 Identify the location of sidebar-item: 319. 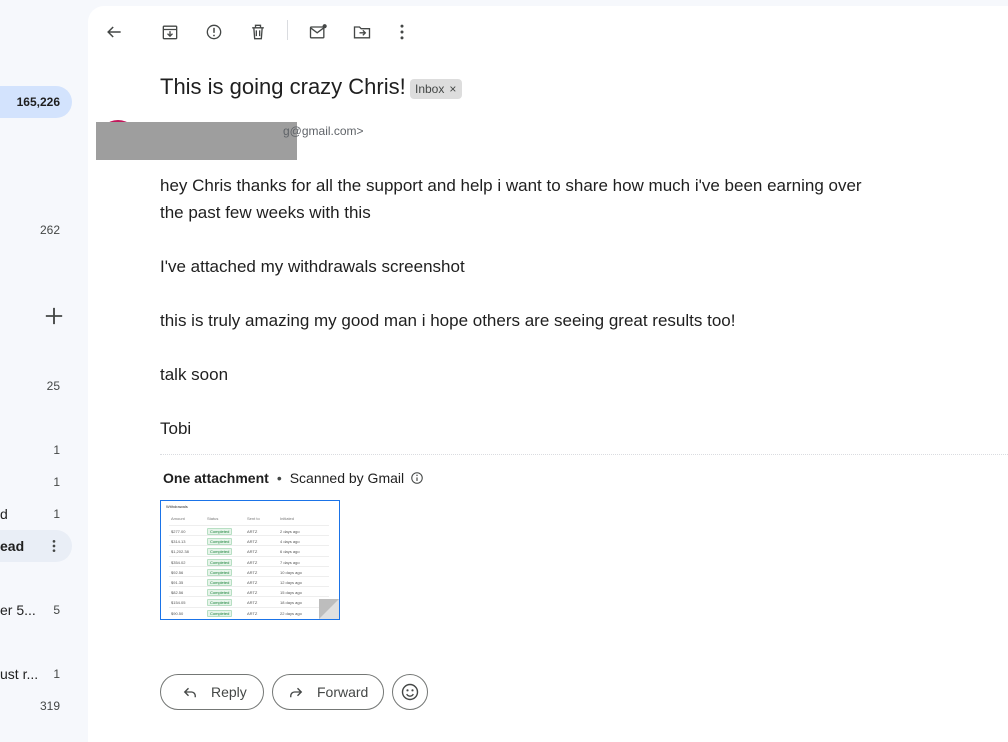
(36, 706).